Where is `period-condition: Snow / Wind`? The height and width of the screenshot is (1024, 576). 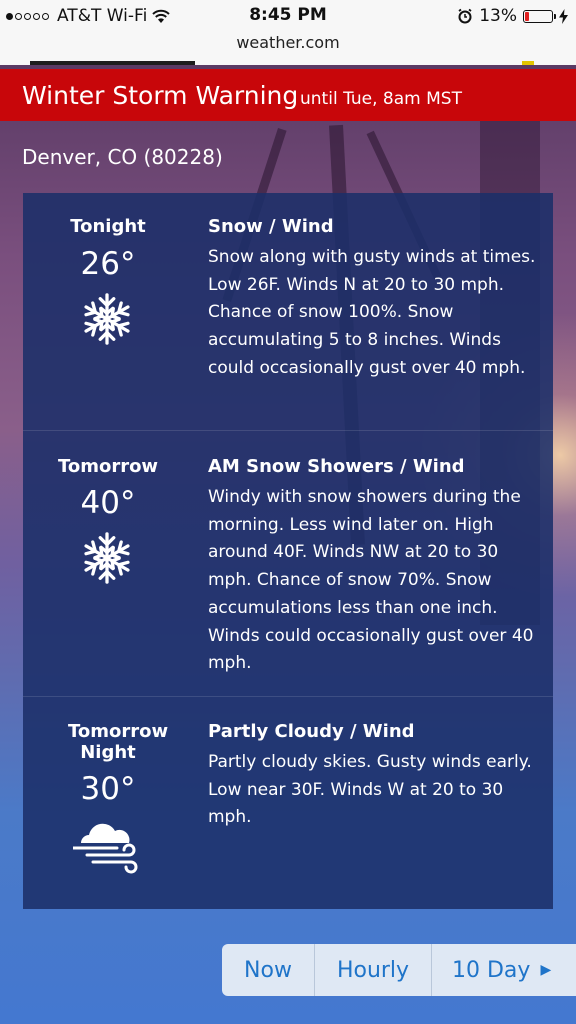
period-condition: Snow / Wind is located at coordinates (271, 226).